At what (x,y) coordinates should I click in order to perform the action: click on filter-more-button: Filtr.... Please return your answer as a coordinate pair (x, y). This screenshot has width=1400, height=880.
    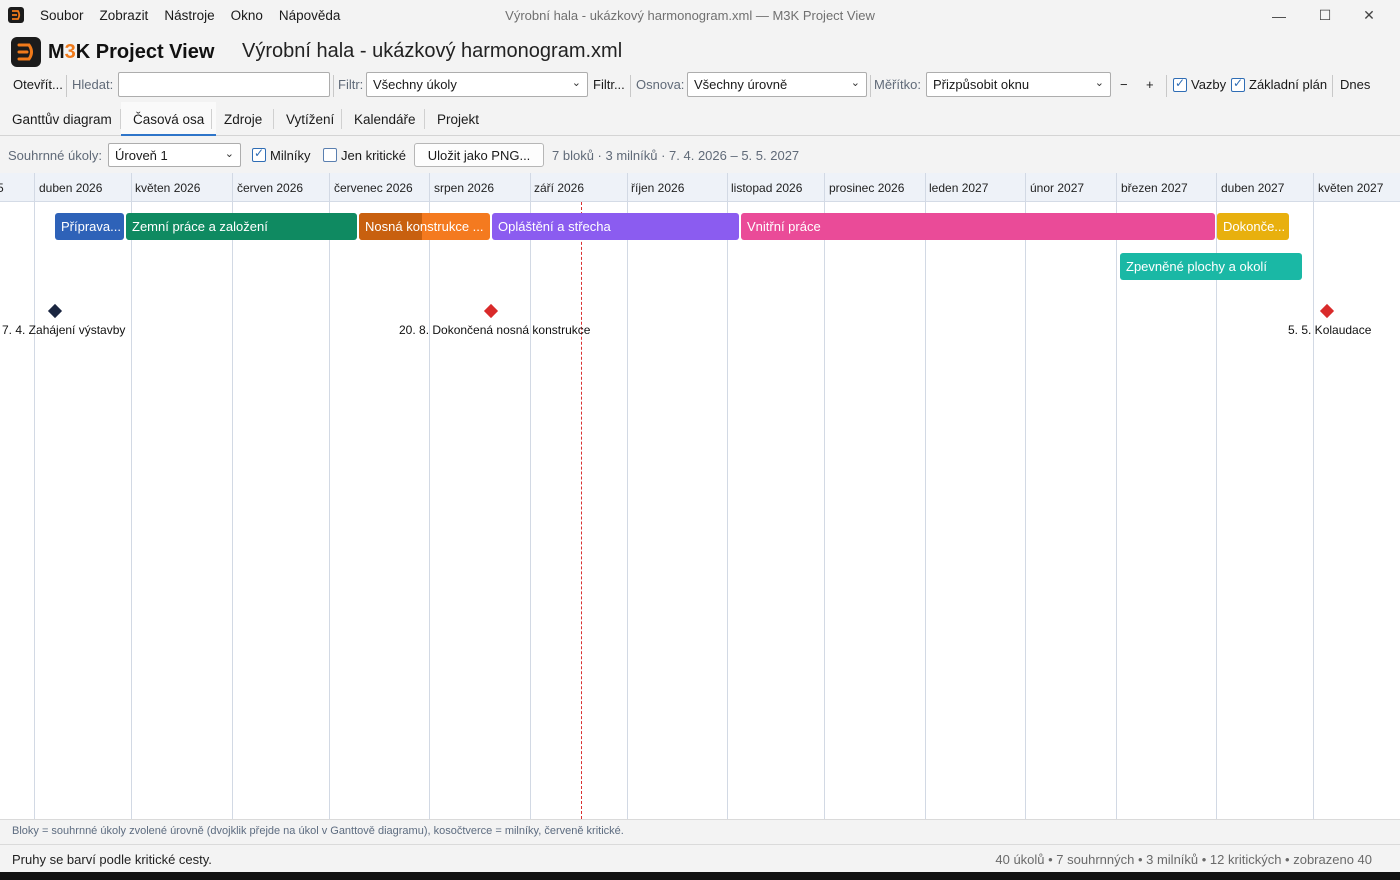
    Looking at the image, I should click on (609, 84).